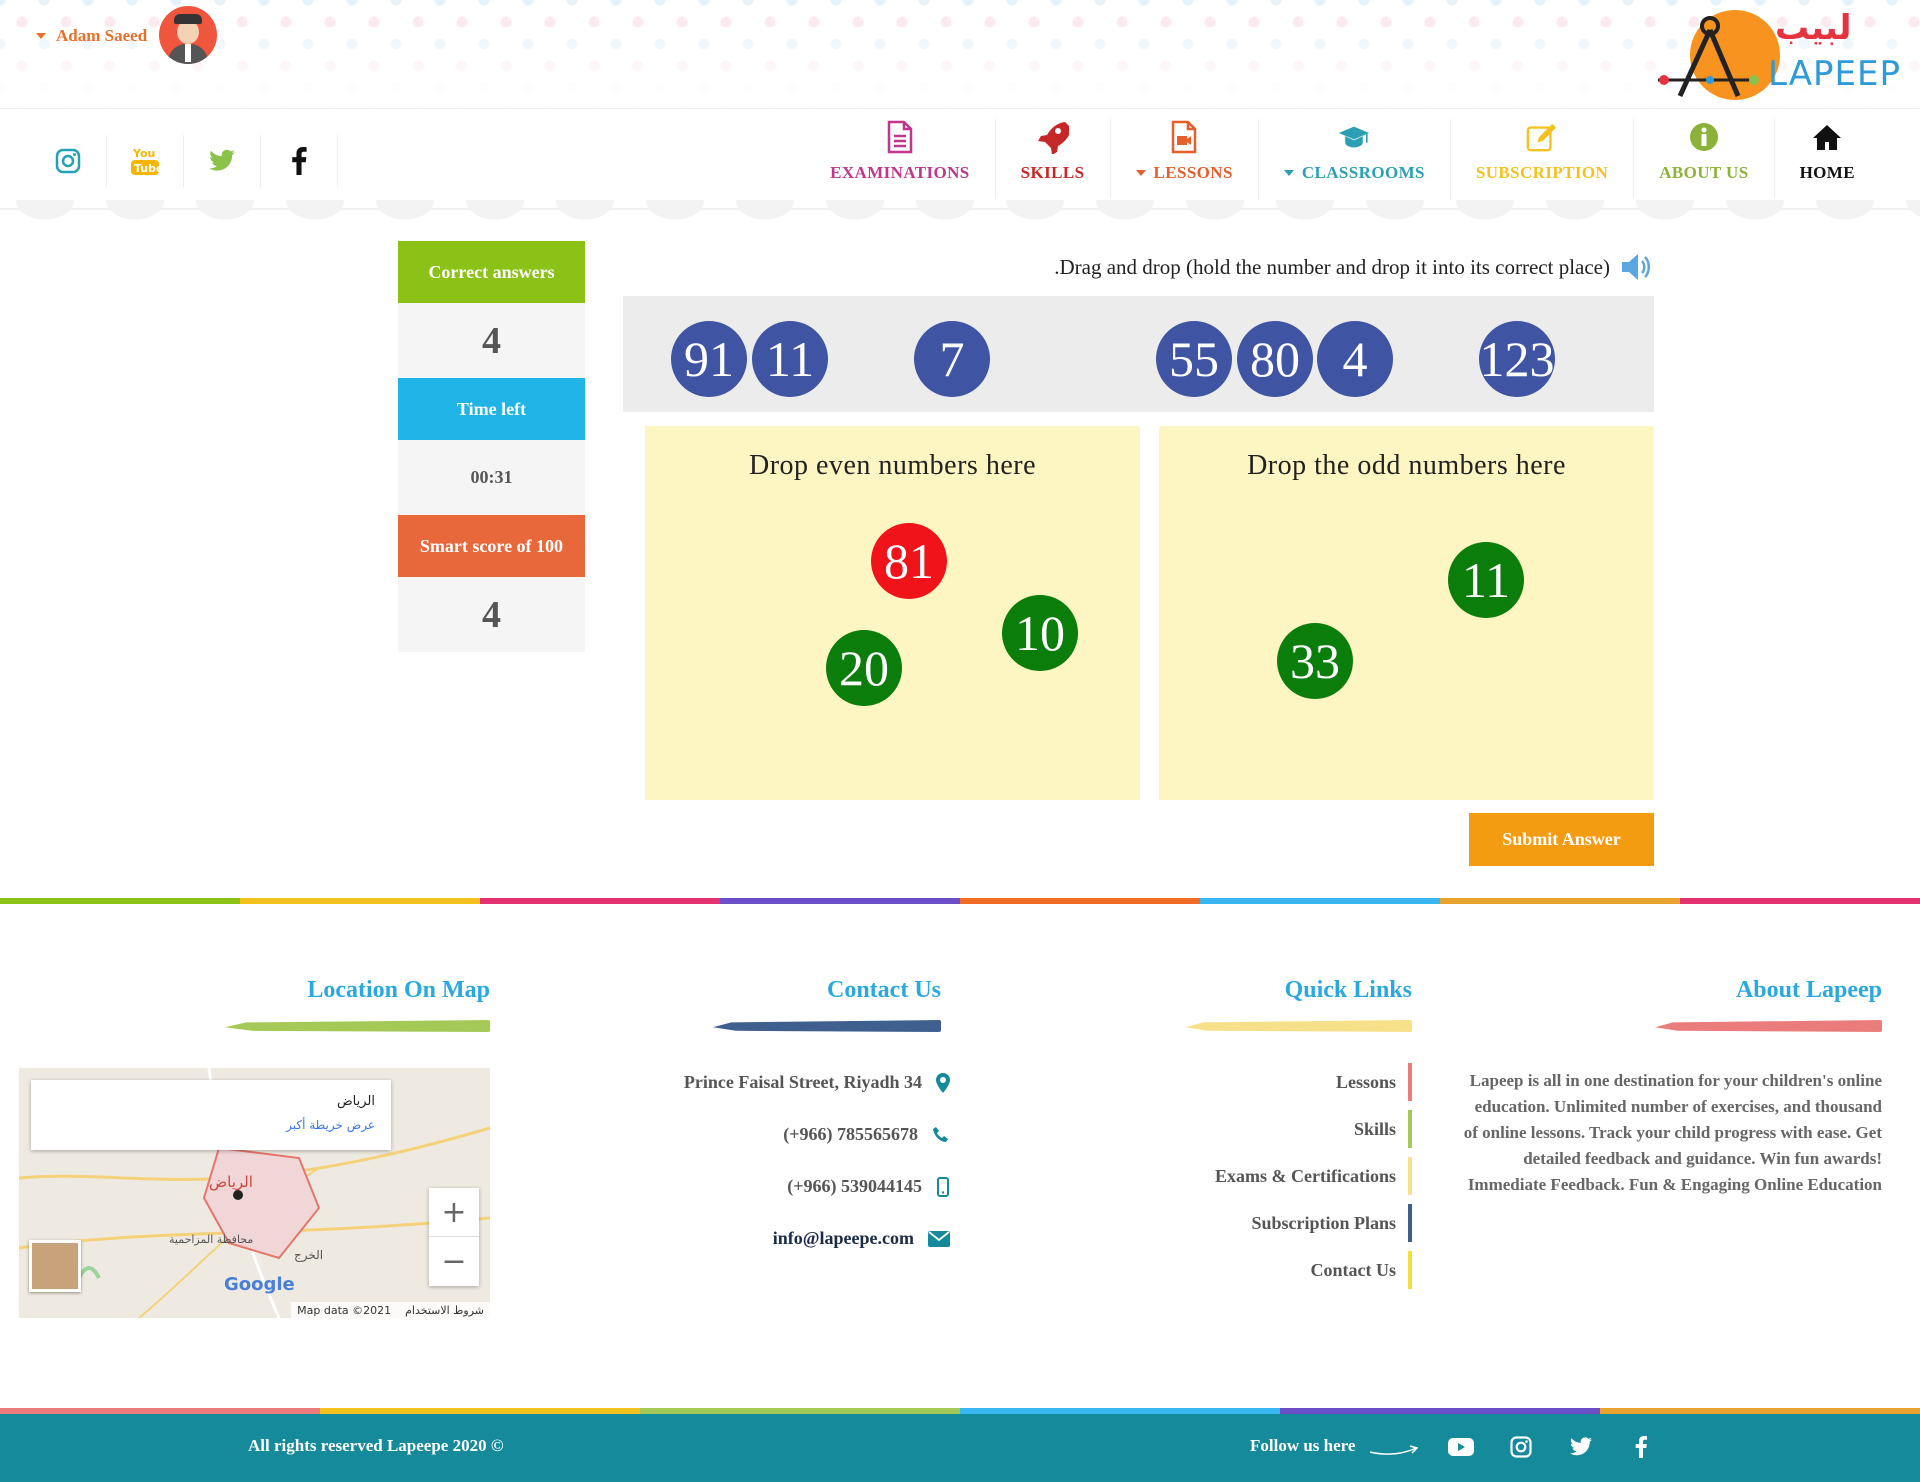  I want to click on nav-label: EXAMINATIONS, so click(900, 172).